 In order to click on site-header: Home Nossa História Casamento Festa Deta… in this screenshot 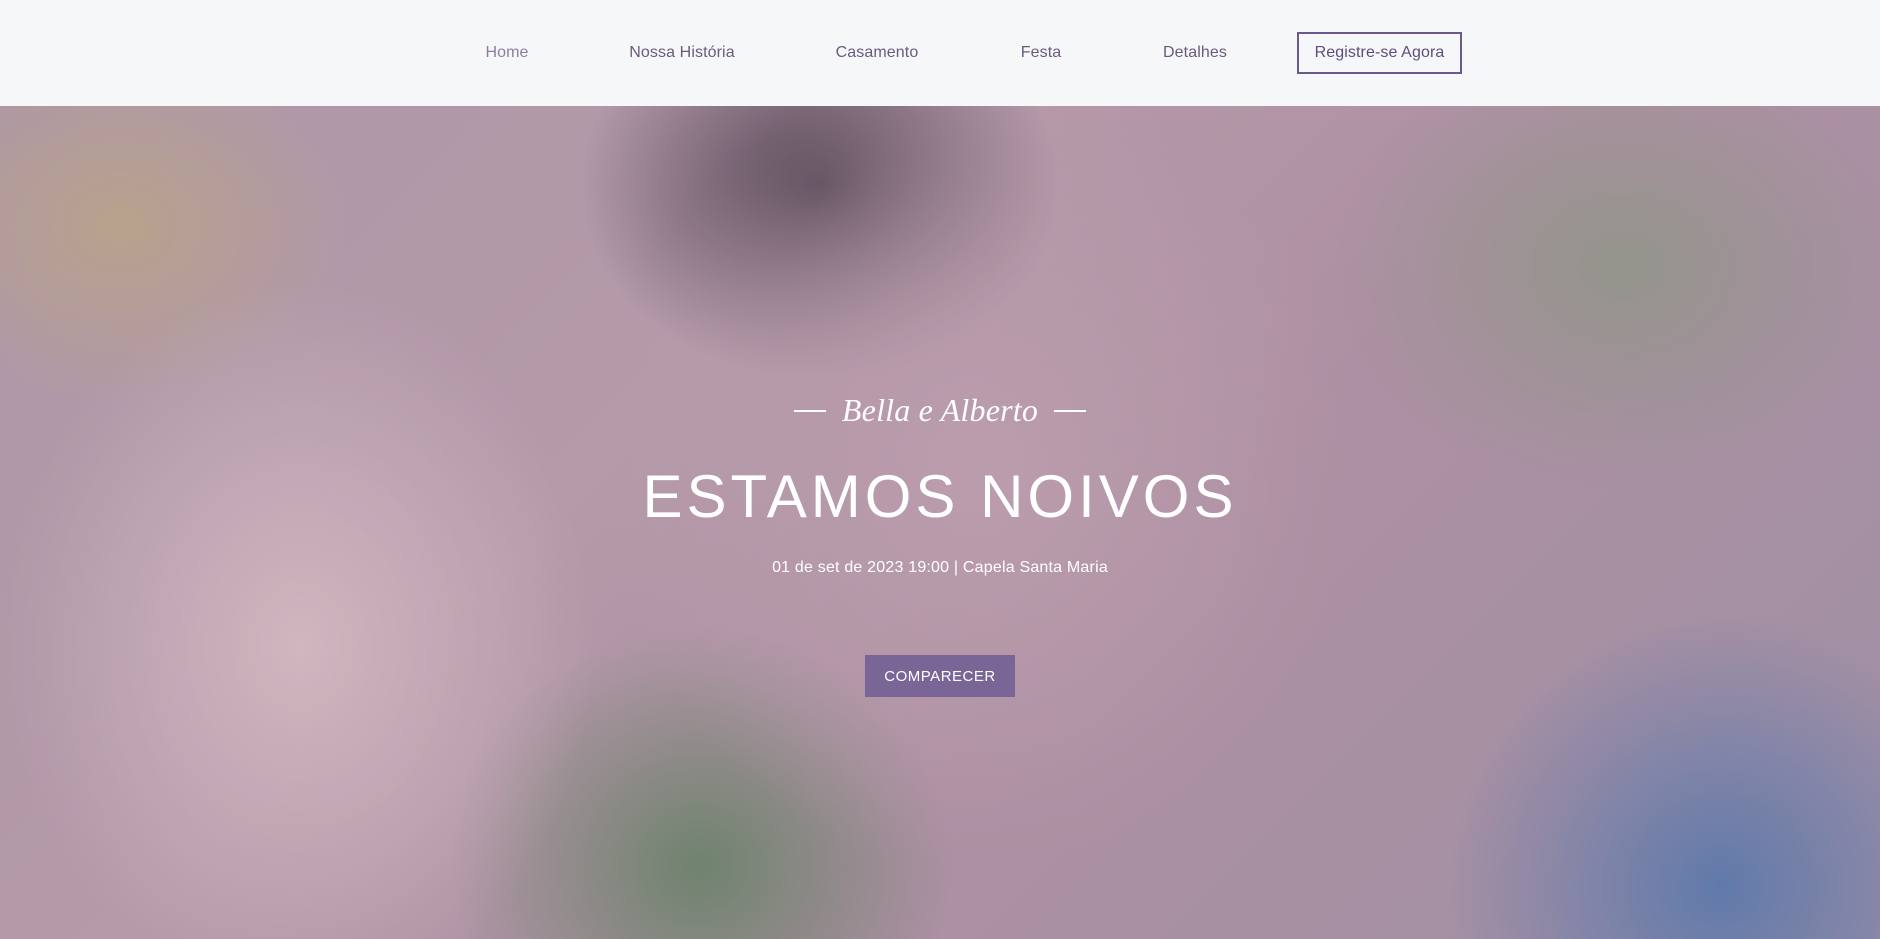, I will do `click(940, 53)`.